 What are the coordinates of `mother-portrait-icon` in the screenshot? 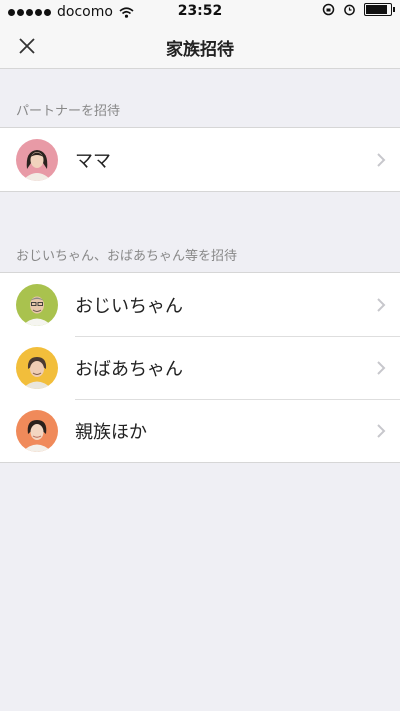 It's located at (37, 165).